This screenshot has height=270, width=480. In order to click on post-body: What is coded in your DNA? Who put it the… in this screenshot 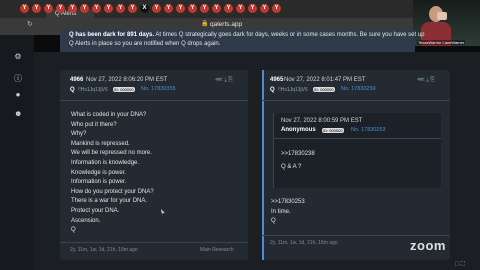, I will do `click(112, 173)`.